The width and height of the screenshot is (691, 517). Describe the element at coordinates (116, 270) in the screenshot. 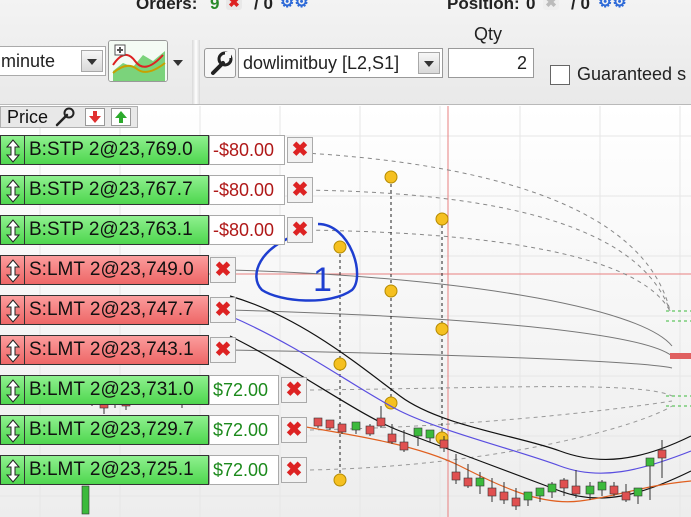

I see `order-label: S:LMT 2@23,749.0` at that location.